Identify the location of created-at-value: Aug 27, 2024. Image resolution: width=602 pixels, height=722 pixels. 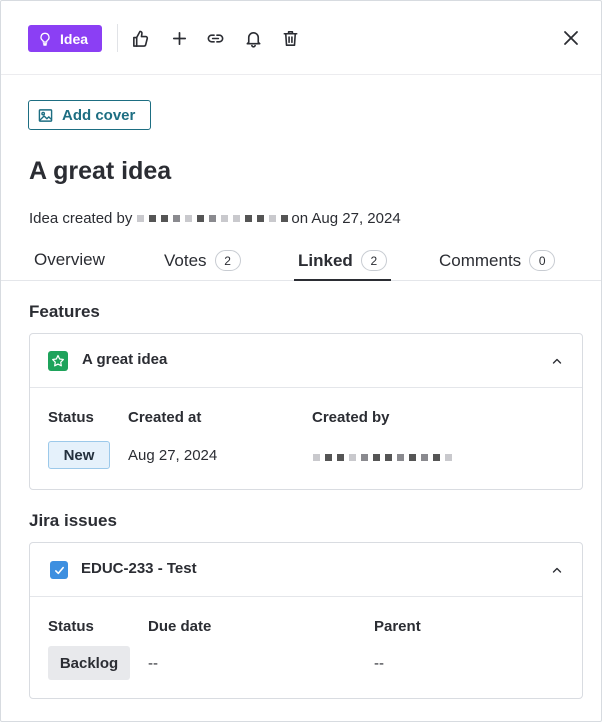
(173, 455).